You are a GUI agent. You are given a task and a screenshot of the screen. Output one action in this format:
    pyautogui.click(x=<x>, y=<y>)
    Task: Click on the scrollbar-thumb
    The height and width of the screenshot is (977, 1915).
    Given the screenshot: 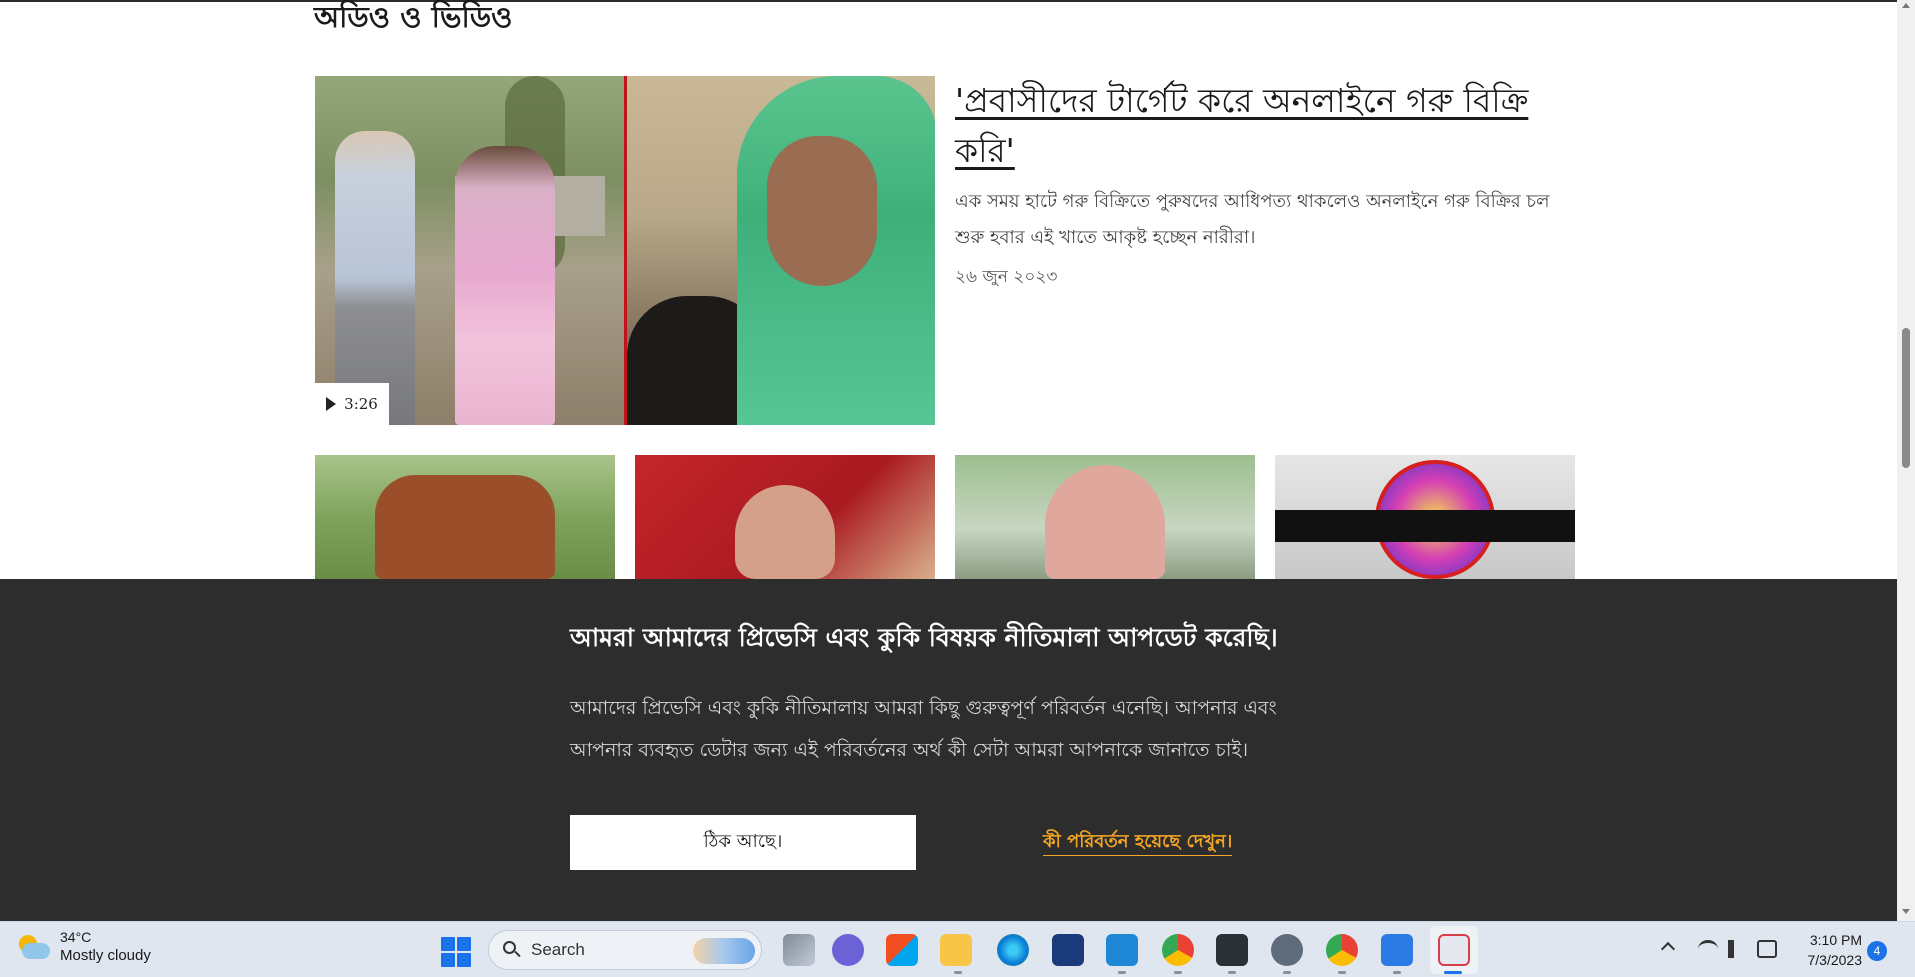 What is the action you would take?
    pyautogui.click(x=1906, y=398)
    